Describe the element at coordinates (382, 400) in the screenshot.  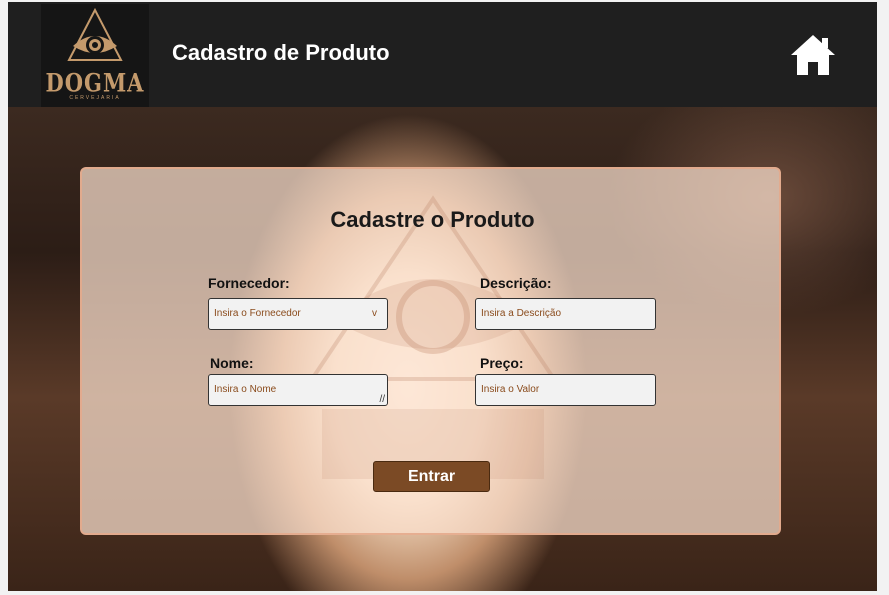
I see `resize-grip-icon: //` at that location.